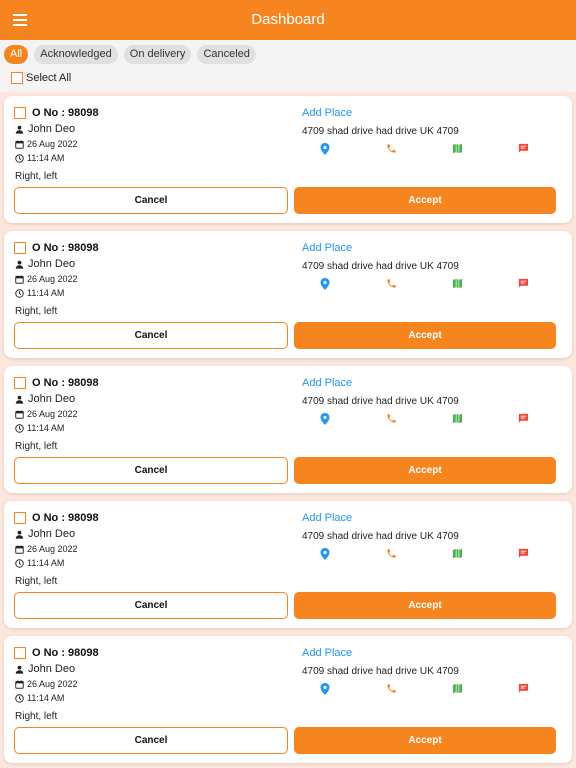 This screenshot has width=576, height=768. I want to click on app-bar: Dashboard, so click(288, 20).